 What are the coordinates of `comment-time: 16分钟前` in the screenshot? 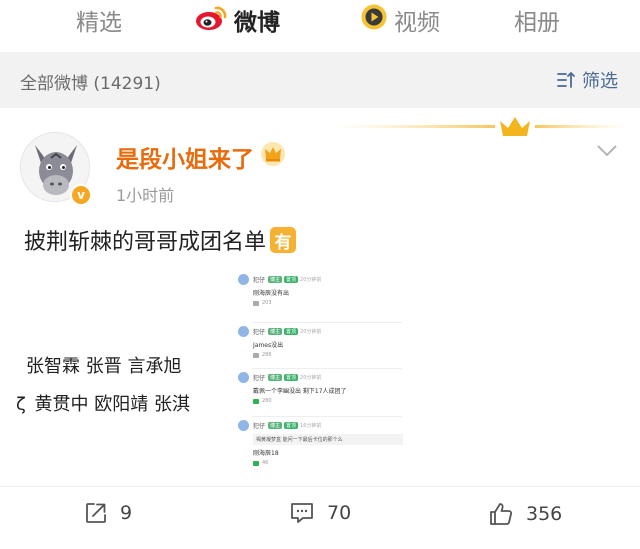 It's located at (311, 426).